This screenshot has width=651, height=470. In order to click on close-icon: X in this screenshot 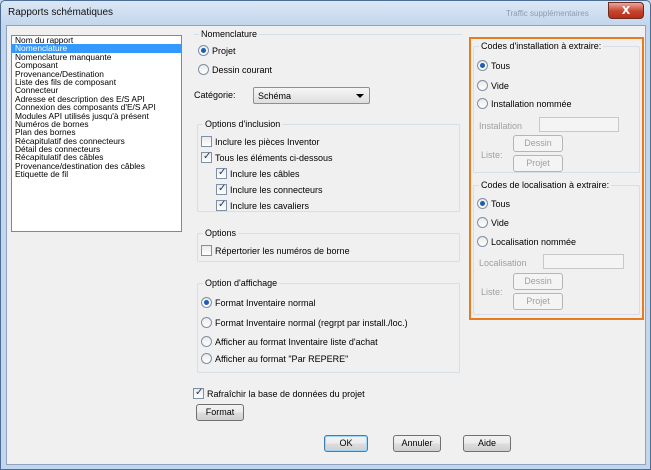, I will do `click(626, 10)`.